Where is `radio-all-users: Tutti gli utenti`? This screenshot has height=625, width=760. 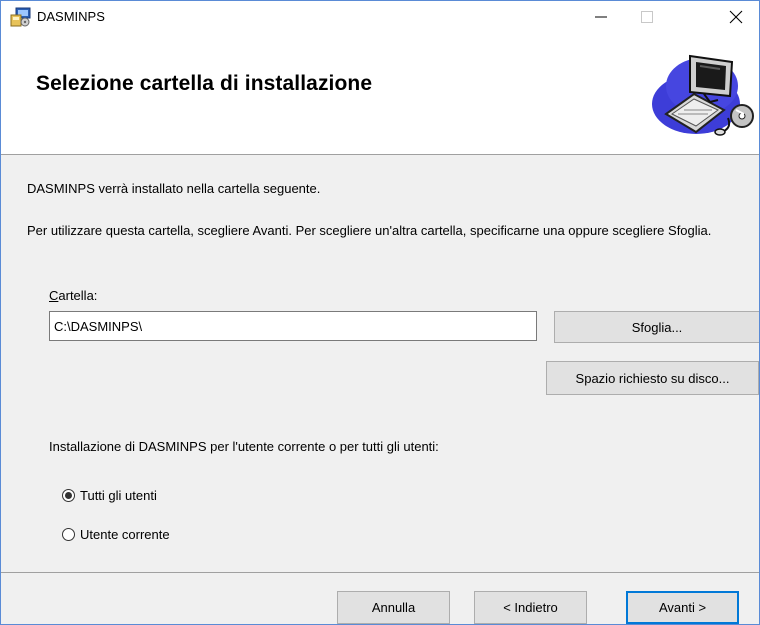 radio-all-users: Tutti gli utenti is located at coordinates (109, 495).